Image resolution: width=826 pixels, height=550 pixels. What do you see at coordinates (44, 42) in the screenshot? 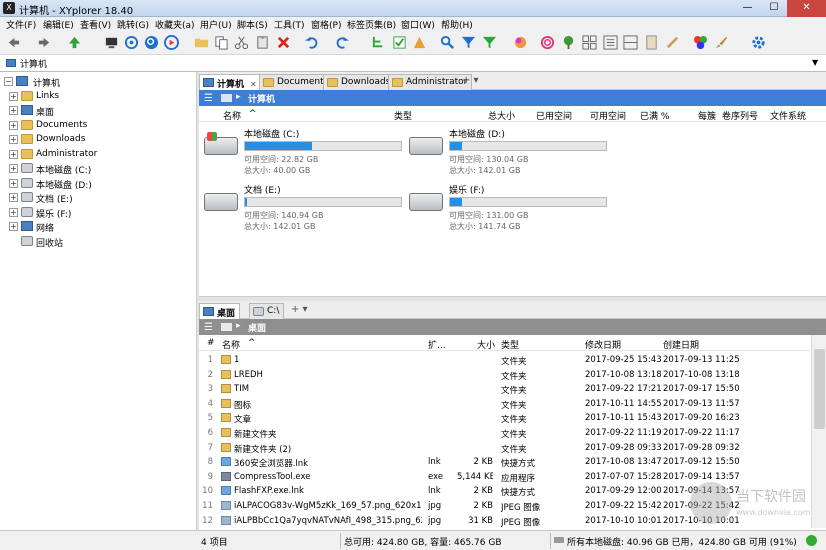
I see `forward-button` at bounding box center [44, 42].